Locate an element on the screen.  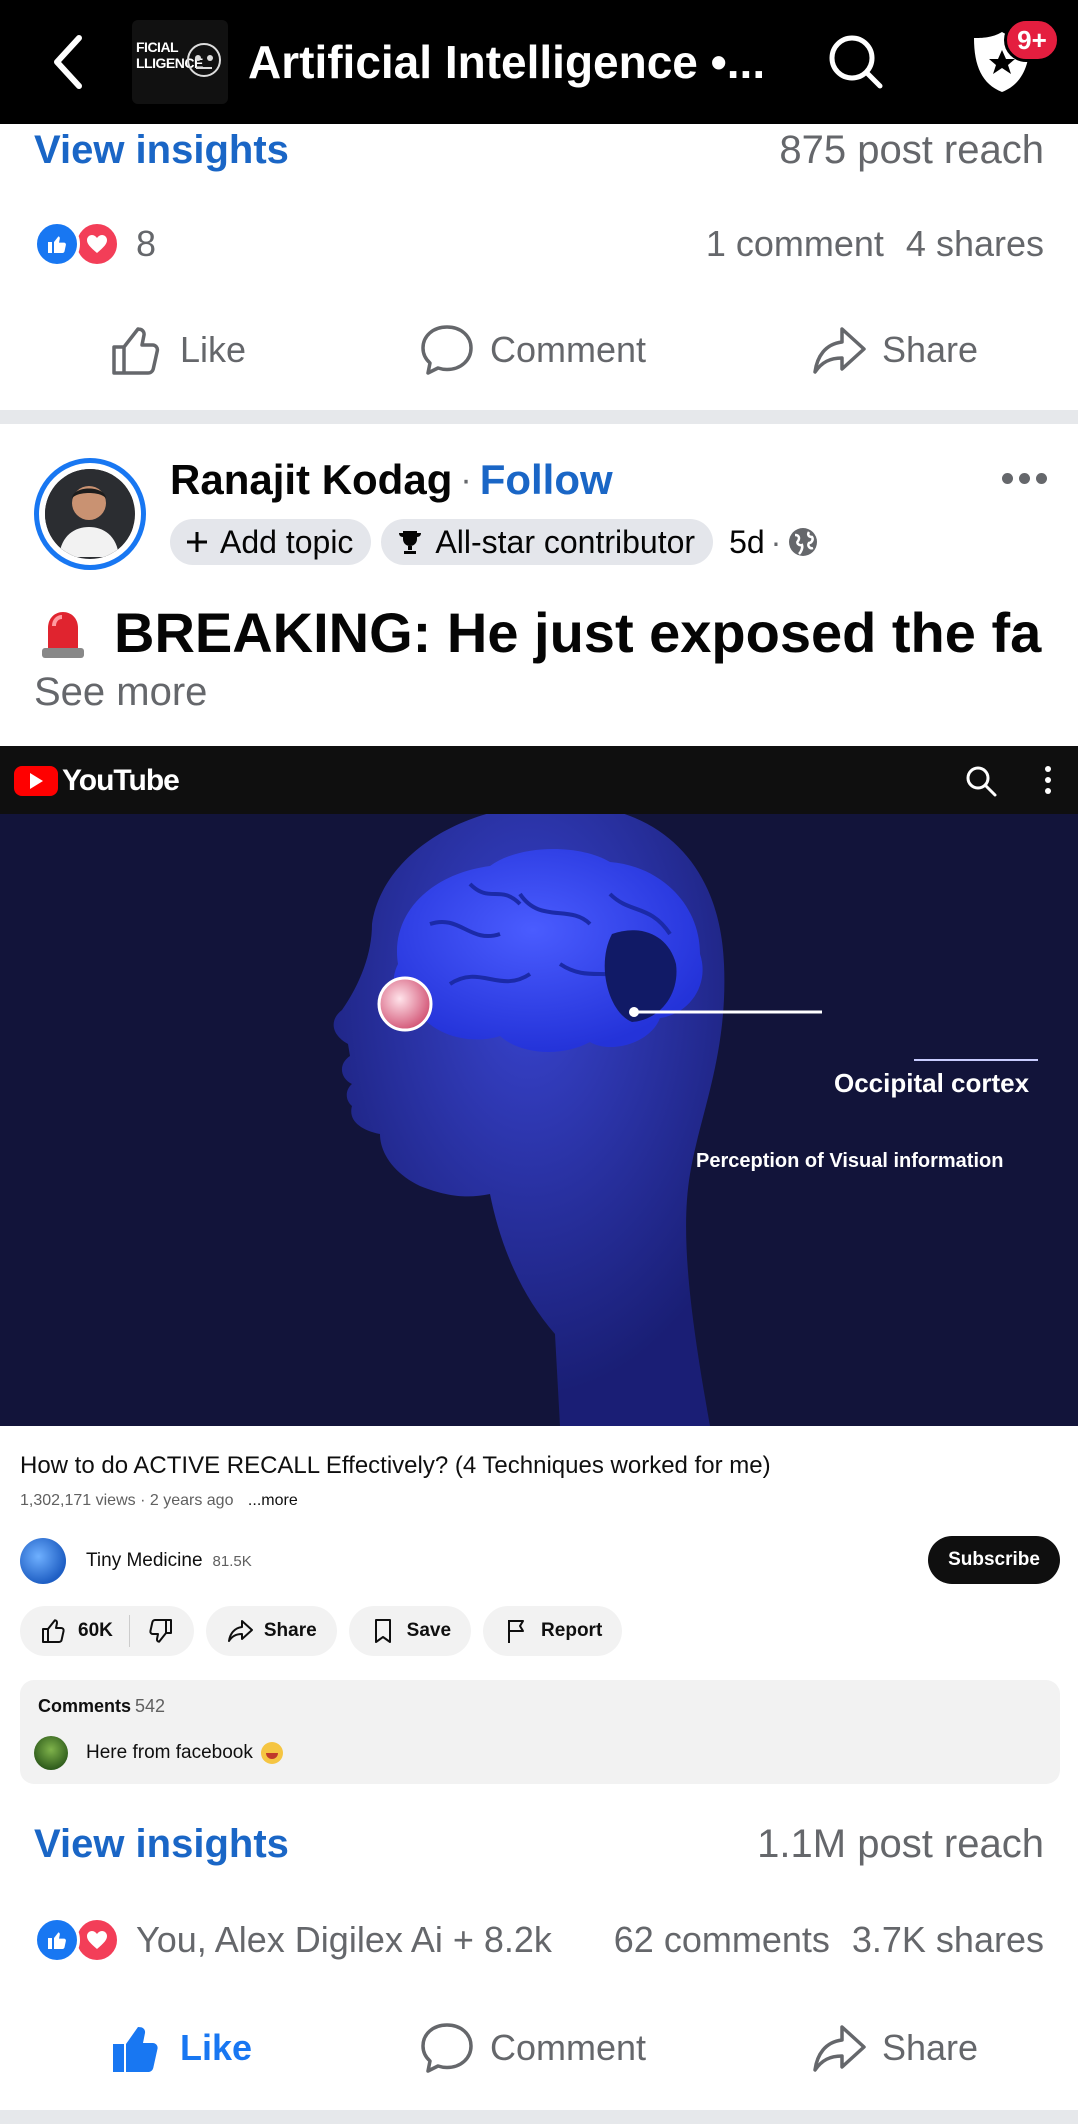
globe-icon is located at coordinates (803, 542).